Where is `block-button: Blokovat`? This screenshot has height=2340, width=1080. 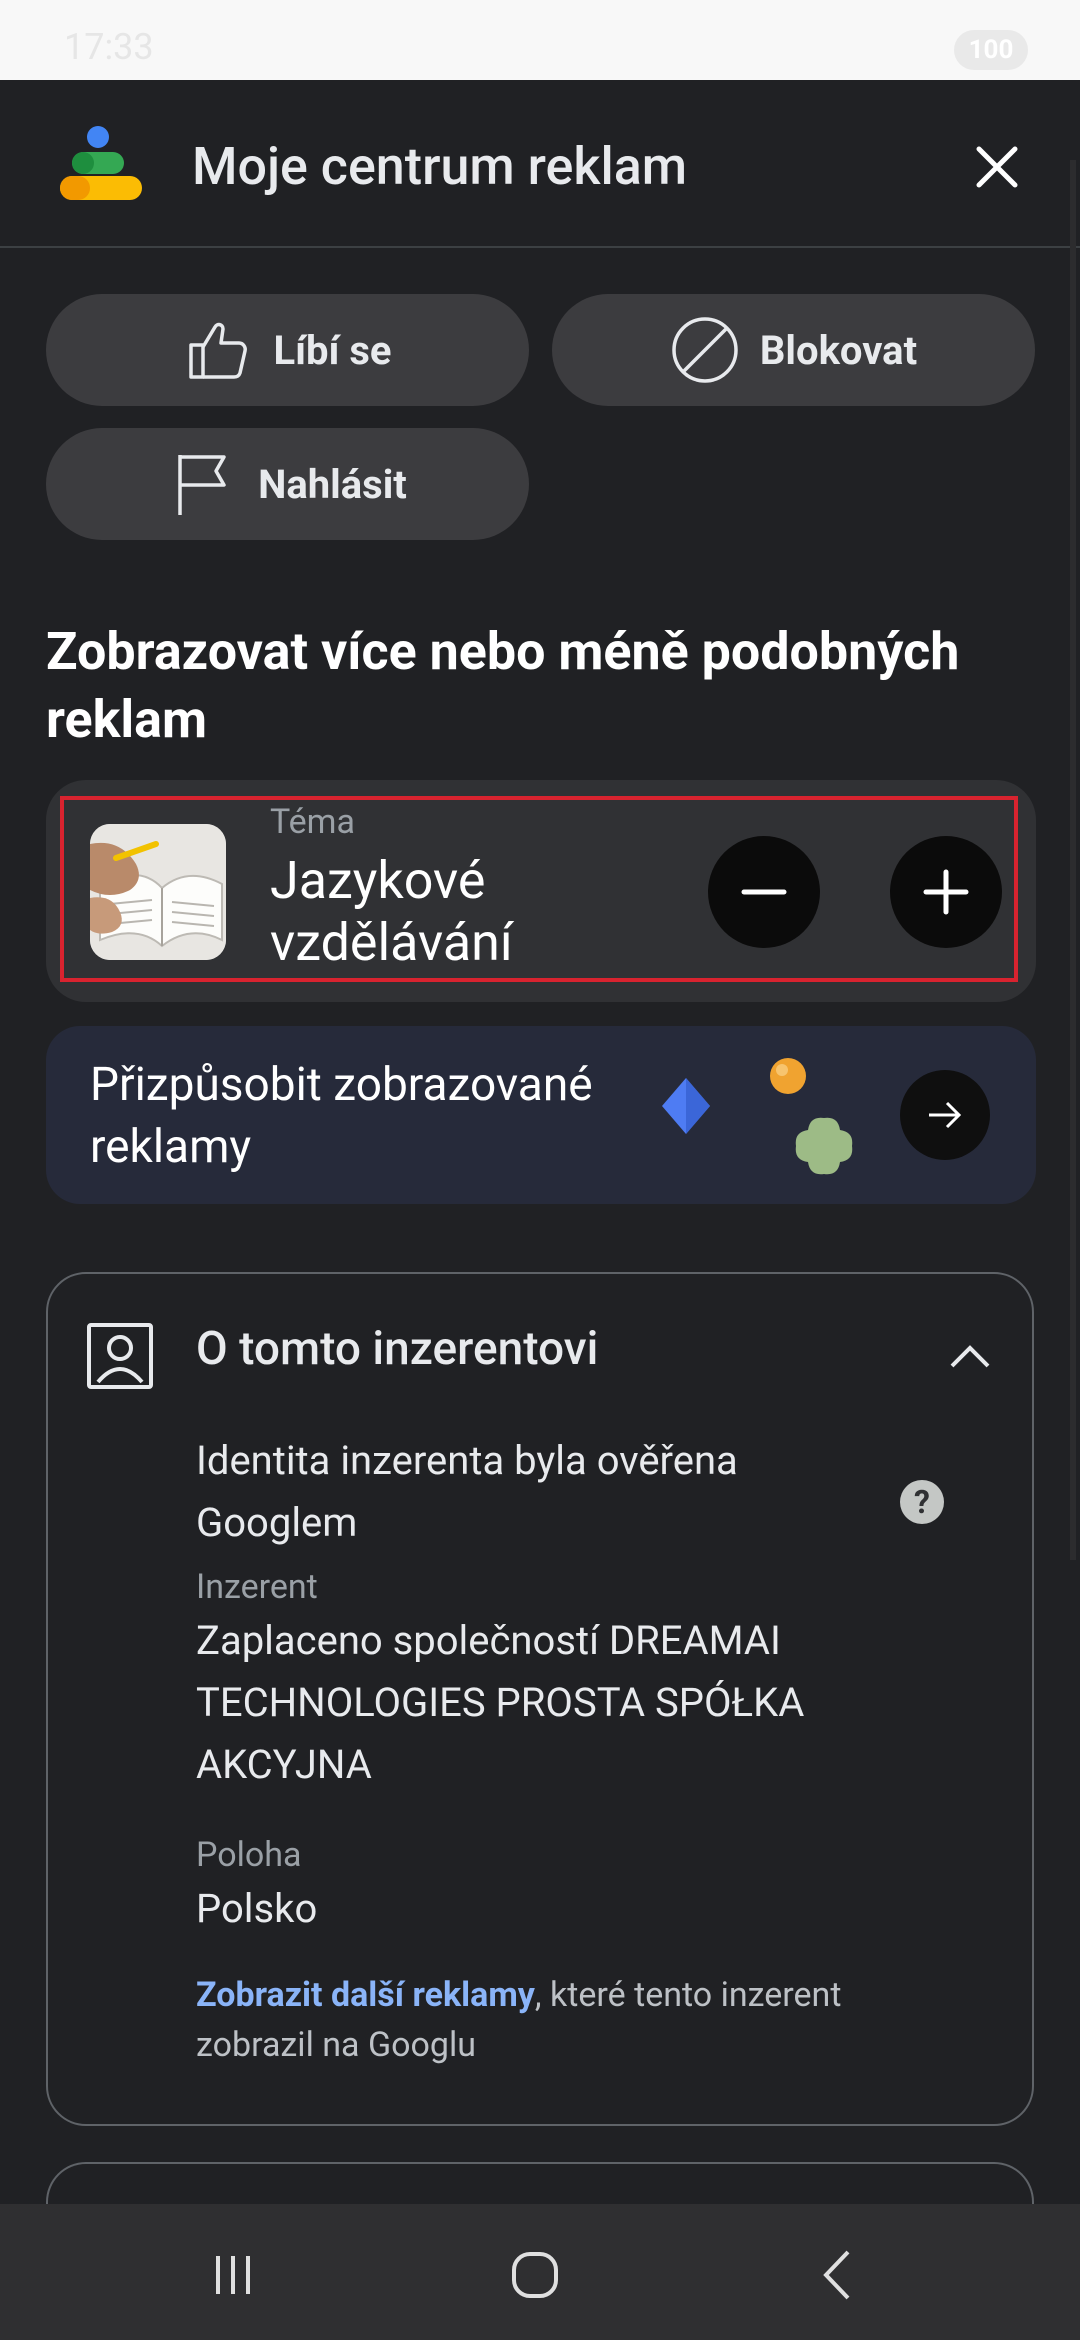 block-button: Blokovat is located at coordinates (793, 350).